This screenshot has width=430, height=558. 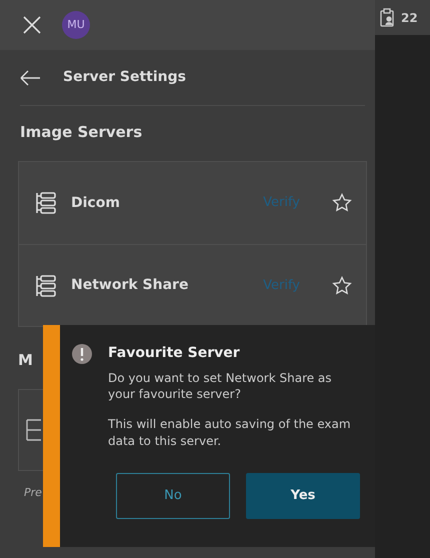 I want to click on alert-icon, so click(x=82, y=354).